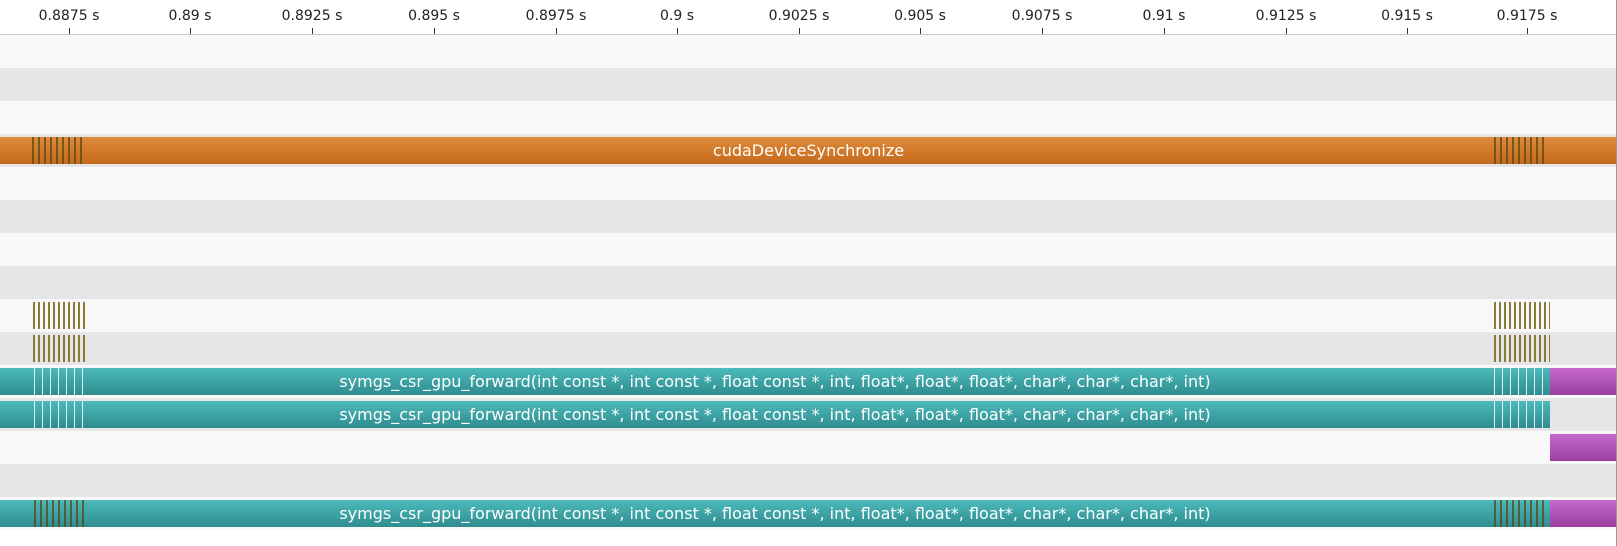 This screenshot has height=546, width=1617. What do you see at coordinates (808, 447) in the screenshot?
I see `timeline-row-memcpy` at bounding box center [808, 447].